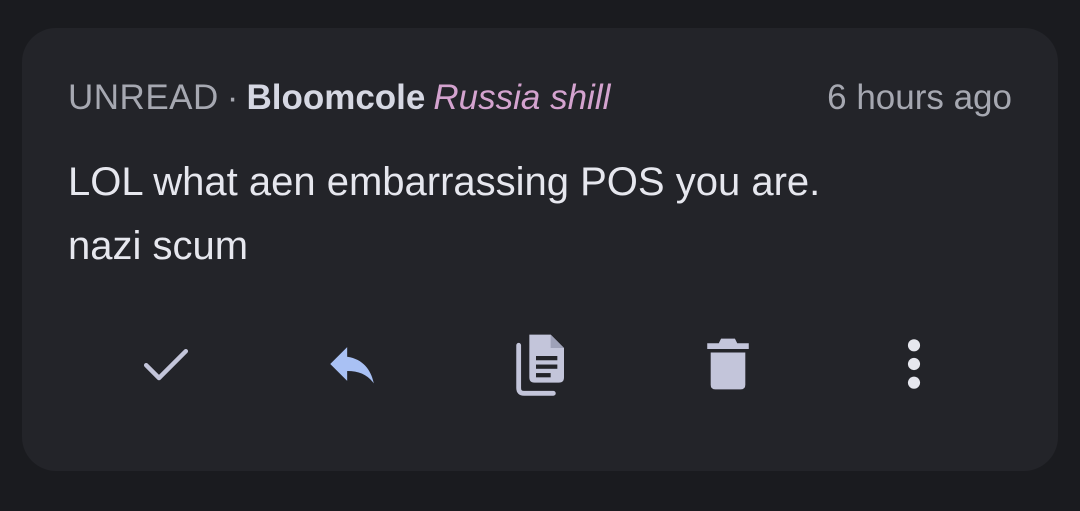  I want to click on mark-read-button, so click(166, 364).